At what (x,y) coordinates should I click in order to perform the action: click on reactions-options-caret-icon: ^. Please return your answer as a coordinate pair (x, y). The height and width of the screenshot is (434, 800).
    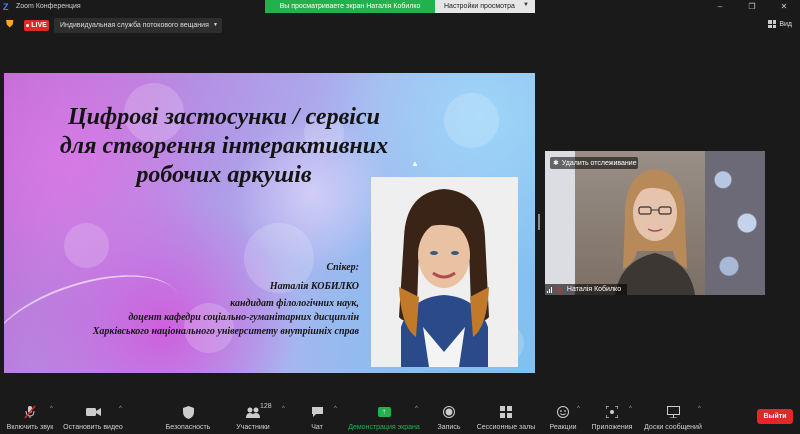
    Looking at the image, I should click on (578, 409).